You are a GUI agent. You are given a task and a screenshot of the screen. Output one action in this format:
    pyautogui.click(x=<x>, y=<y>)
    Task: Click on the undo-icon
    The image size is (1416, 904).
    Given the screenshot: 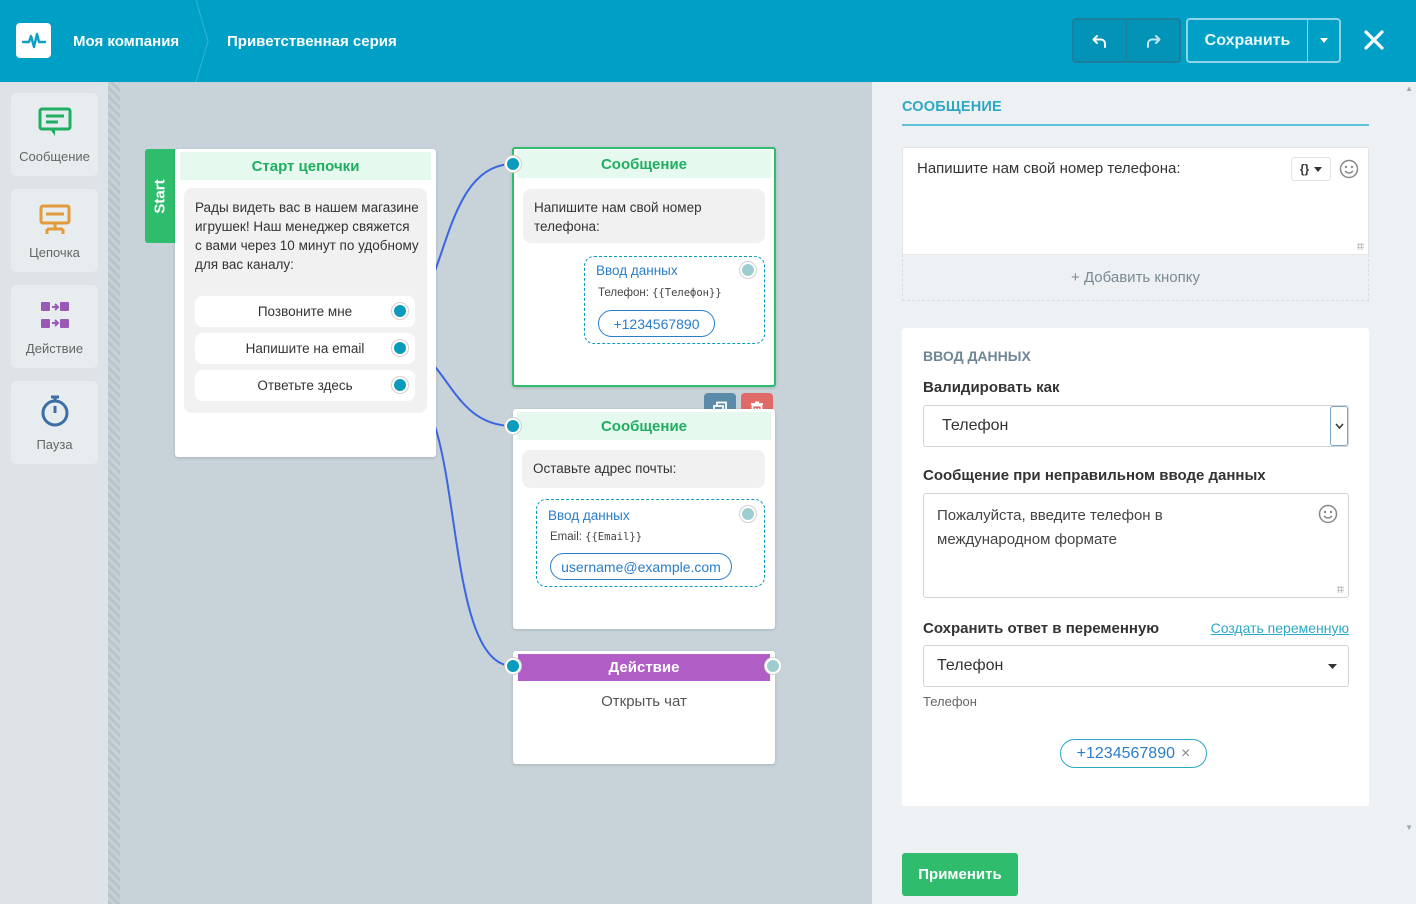 What is the action you would take?
    pyautogui.click(x=1099, y=41)
    